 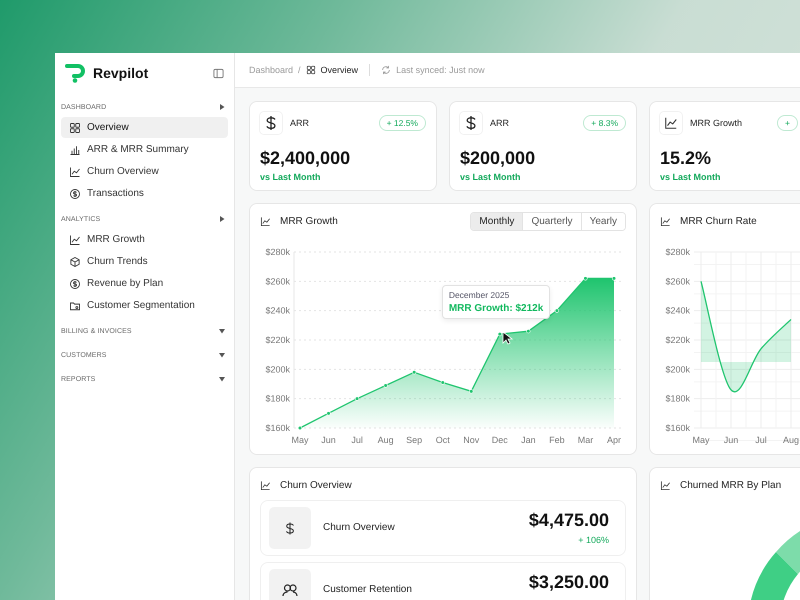 I want to click on x-axis-label: Sep, so click(x=414, y=440).